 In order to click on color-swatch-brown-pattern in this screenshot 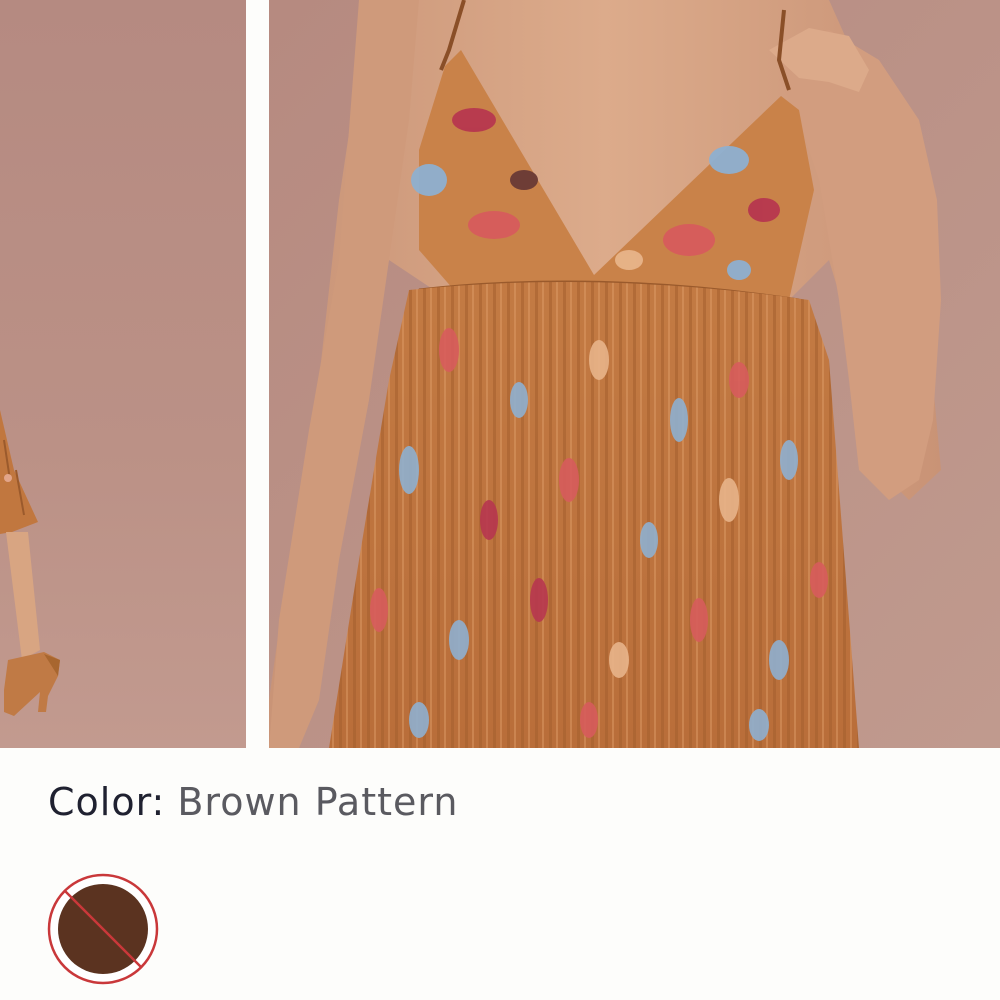, I will do `click(103, 929)`.